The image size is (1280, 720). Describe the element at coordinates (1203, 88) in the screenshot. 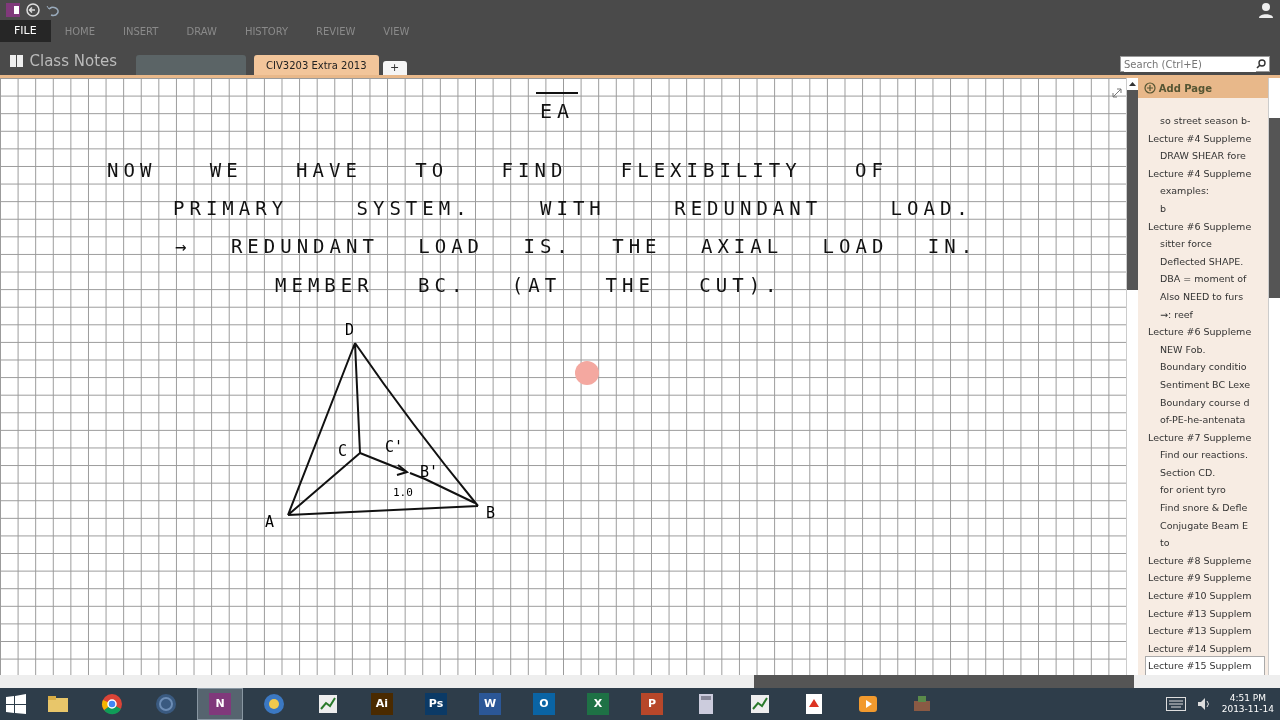

I see `add-page-button: Add Page` at that location.